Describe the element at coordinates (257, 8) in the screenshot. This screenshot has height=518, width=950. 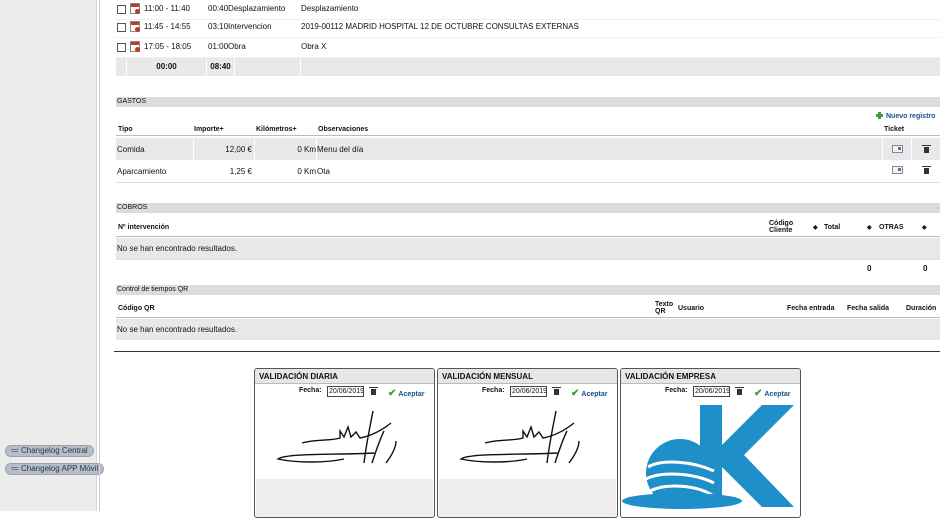
I see `time-type: Desplazamiento` at that location.